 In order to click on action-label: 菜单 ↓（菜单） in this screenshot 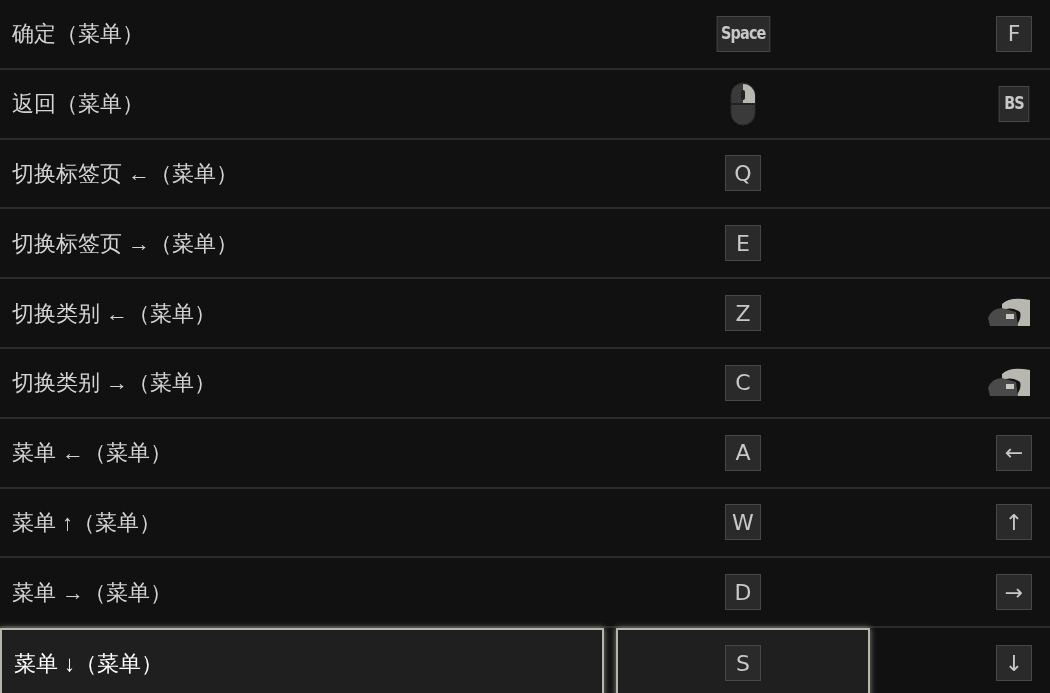, I will do `click(302, 660)`.